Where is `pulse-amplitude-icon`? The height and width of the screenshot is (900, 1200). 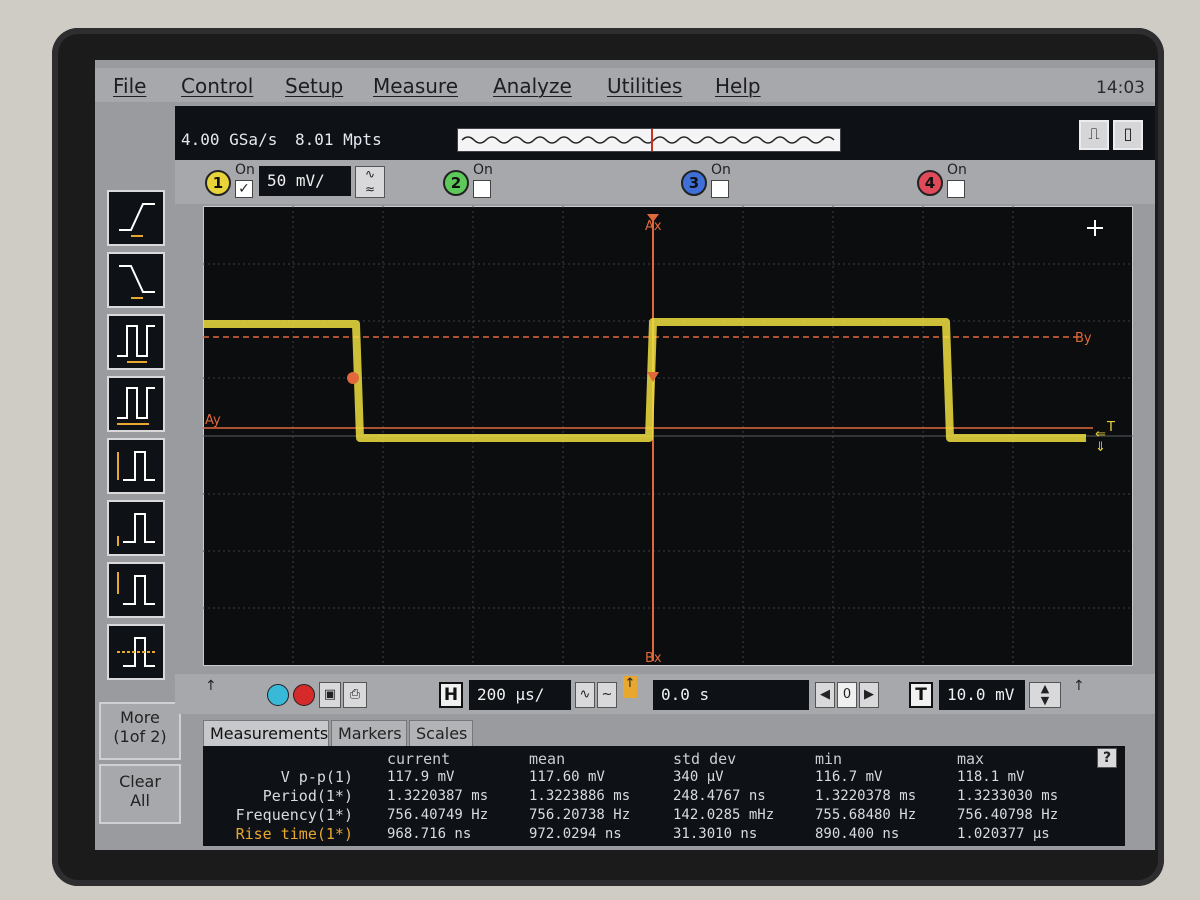
pulse-amplitude-icon is located at coordinates (136, 529).